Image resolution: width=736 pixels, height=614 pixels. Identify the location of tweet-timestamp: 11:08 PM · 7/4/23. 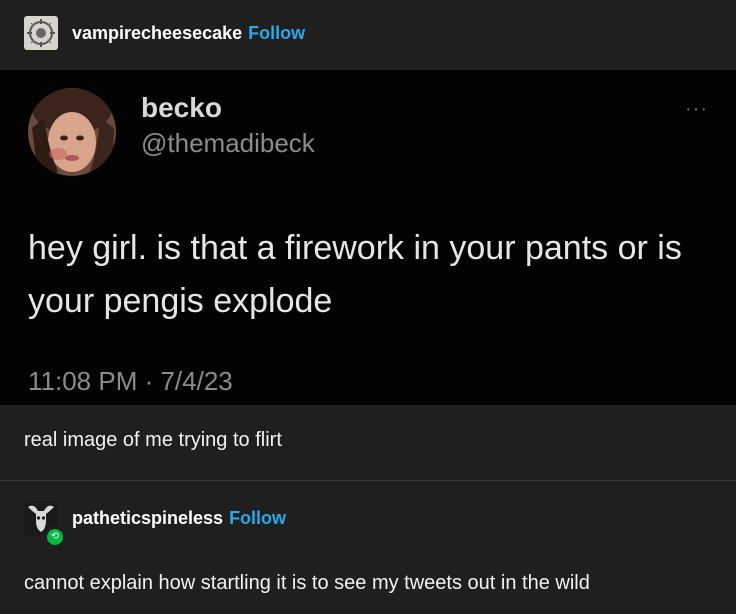
(130, 381).